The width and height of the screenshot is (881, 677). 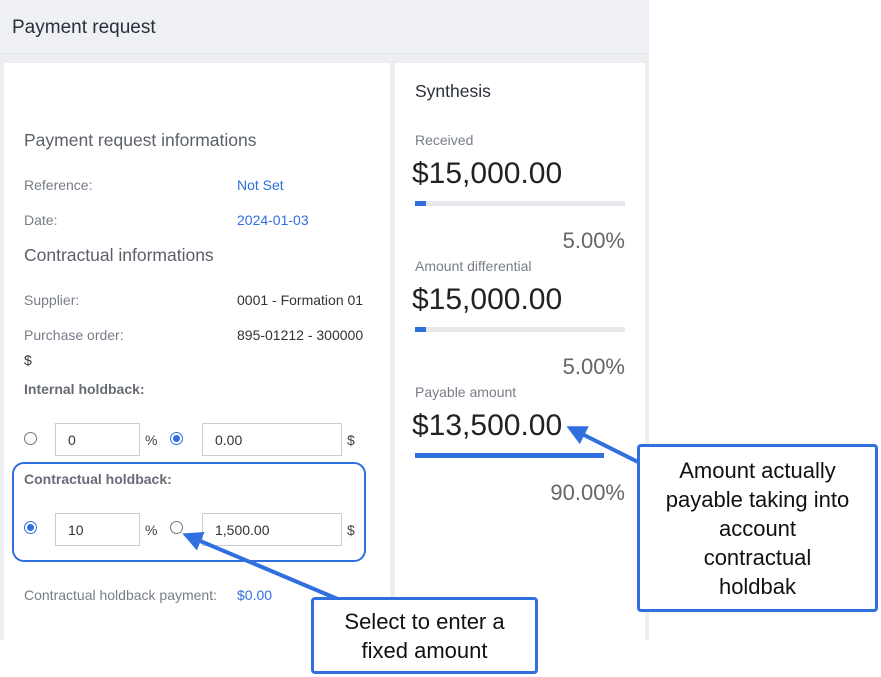 What do you see at coordinates (140, 140) in the screenshot?
I see `payment-info-title: Payment request informations` at bounding box center [140, 140].